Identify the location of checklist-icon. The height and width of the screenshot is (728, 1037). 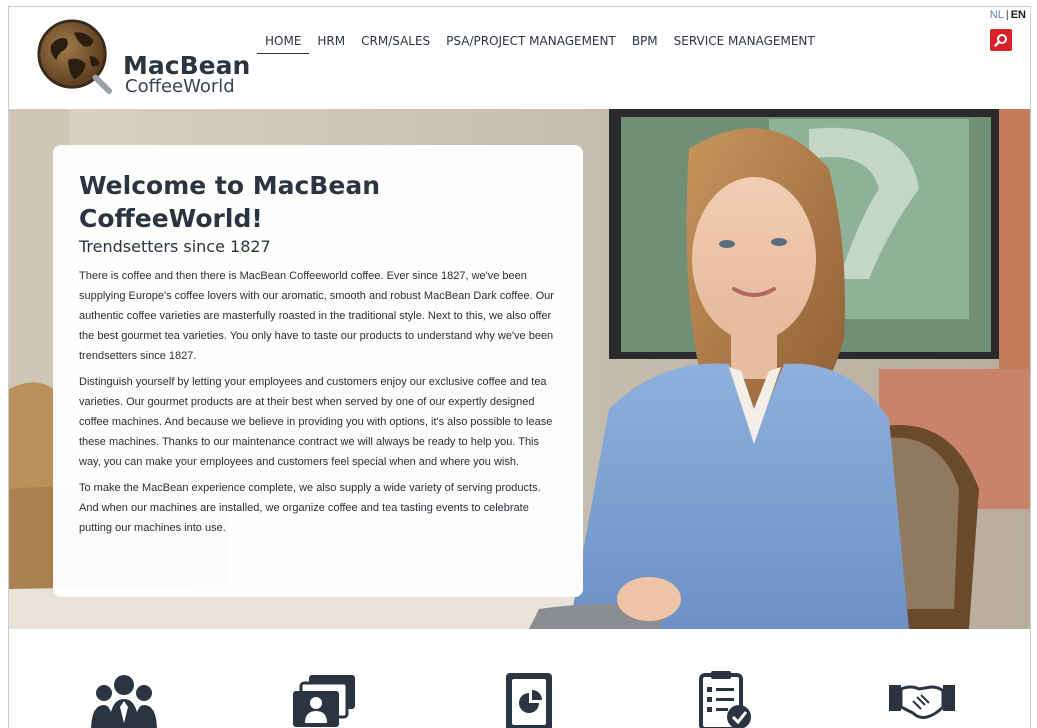
(724, 699).